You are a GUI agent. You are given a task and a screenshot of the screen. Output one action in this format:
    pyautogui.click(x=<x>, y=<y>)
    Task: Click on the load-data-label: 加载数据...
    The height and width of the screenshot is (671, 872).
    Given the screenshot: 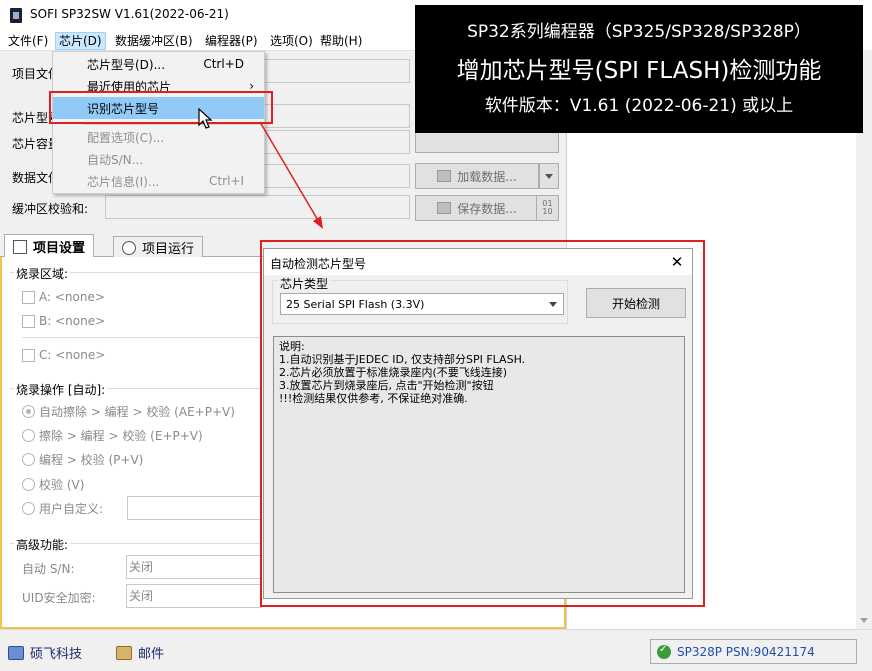 What is the action you would take?
    pyautogui.click(x=487, y=176)
    